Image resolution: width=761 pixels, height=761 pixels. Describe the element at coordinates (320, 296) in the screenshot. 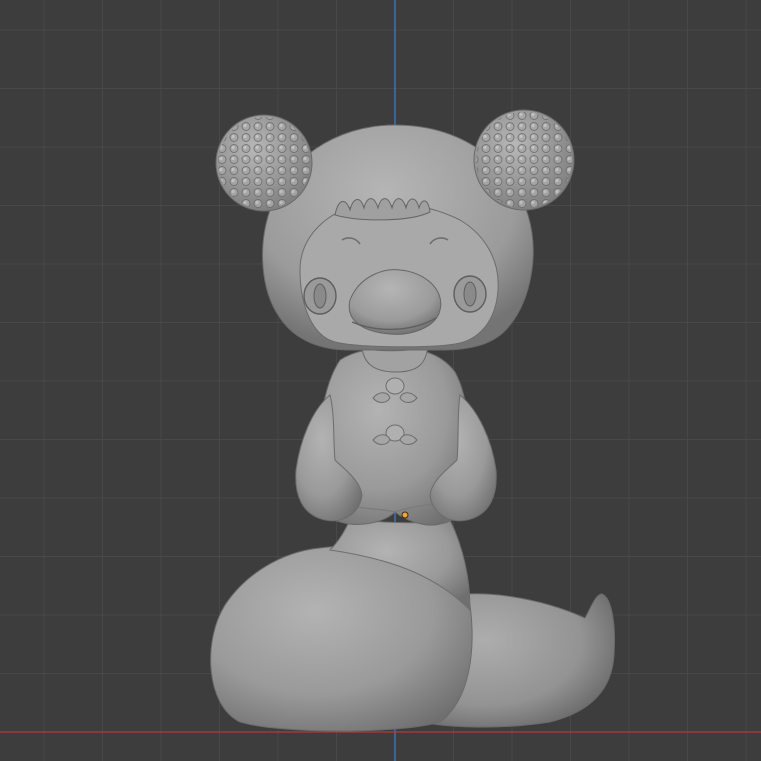

I see `model-left-eye` at that location.